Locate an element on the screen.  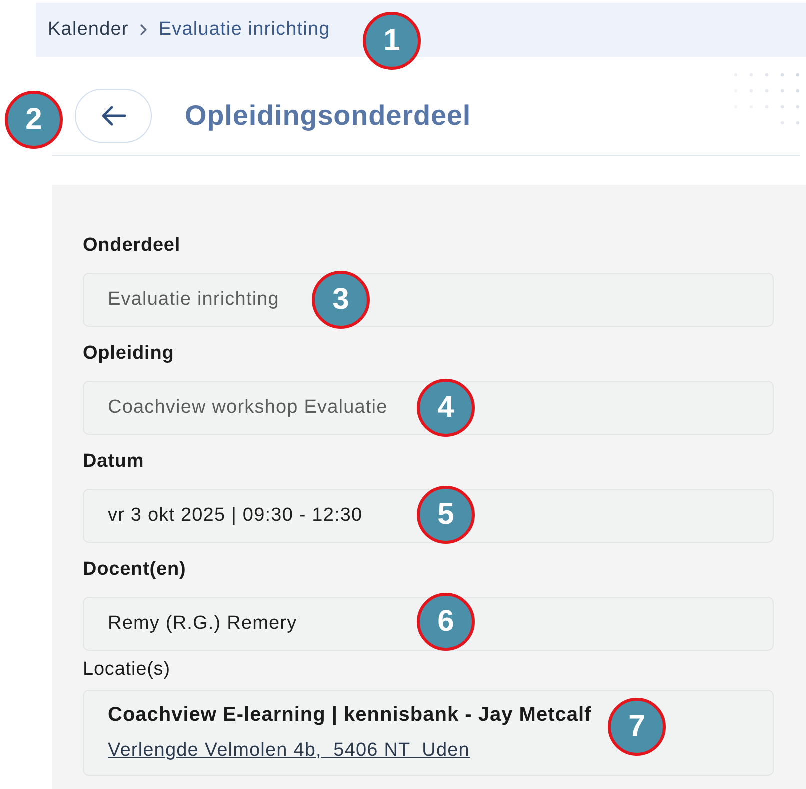
breadcrumb-item: Kalender is located at coordinates (88, 30).